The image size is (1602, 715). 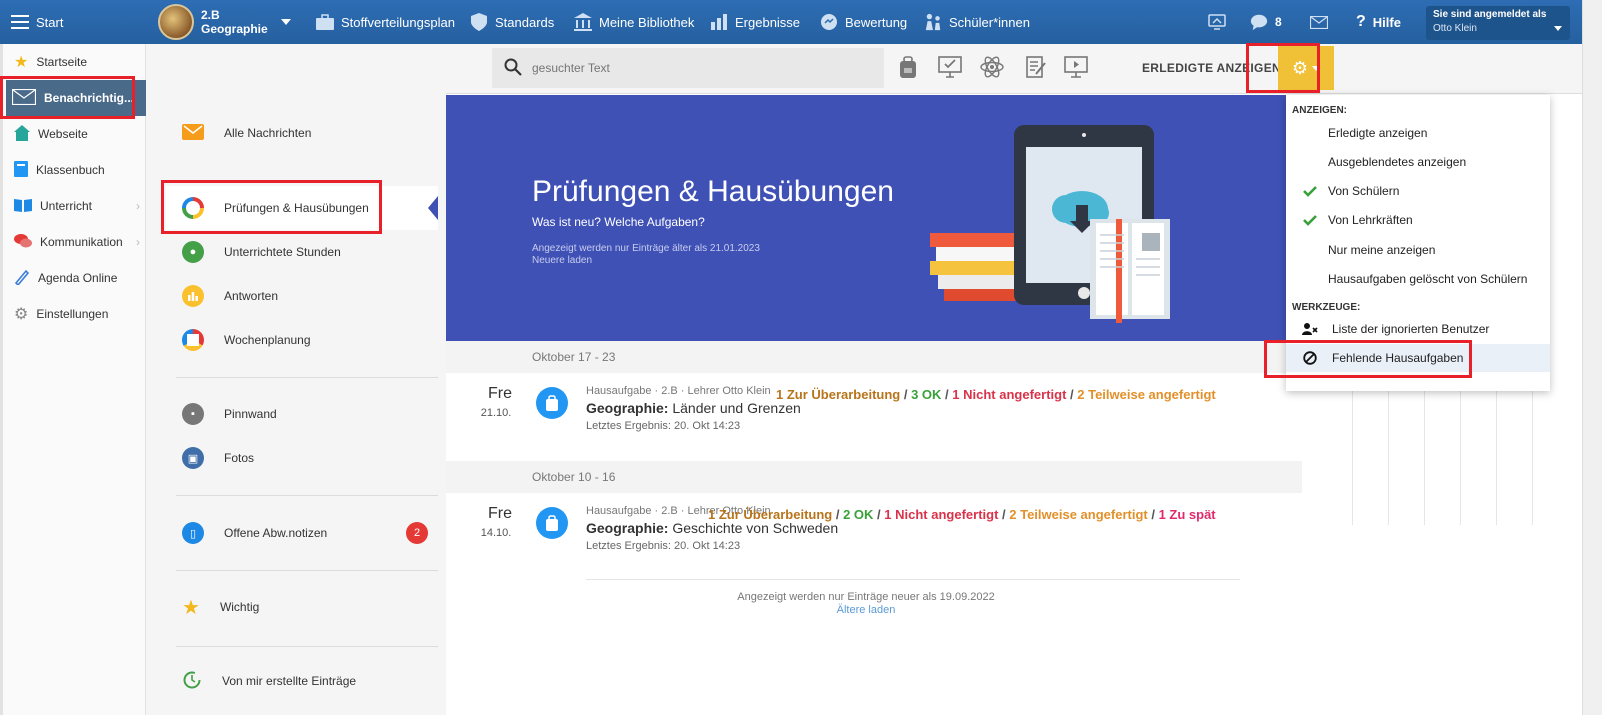 What do you see at coordinates (1259, 22) in the screenshot?
I see `chat-bubble-icon` at bounding box center [1259, 22].